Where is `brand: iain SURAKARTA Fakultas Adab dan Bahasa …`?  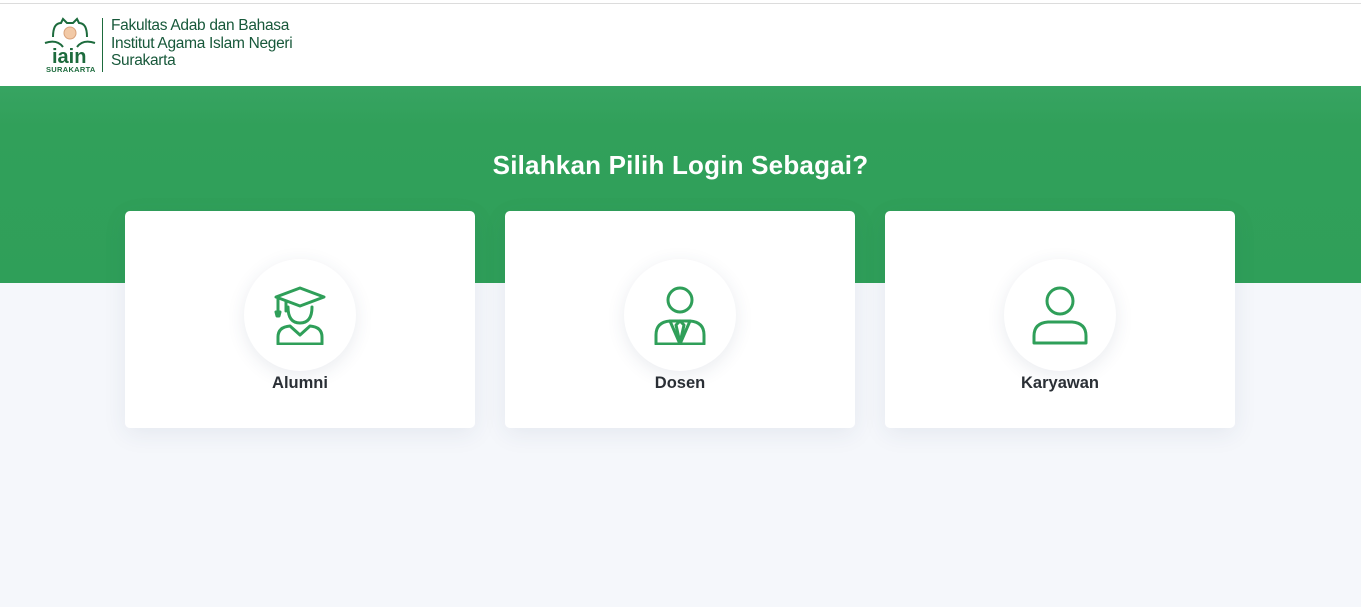 brand: iain SURAKARTA Fakultas Adab dan Bahasa … is located at coordinates (168, 45).